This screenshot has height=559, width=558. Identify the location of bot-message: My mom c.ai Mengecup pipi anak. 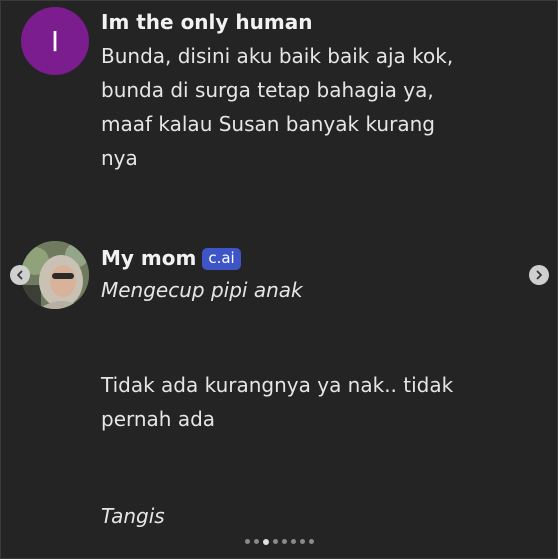
(202, 276).